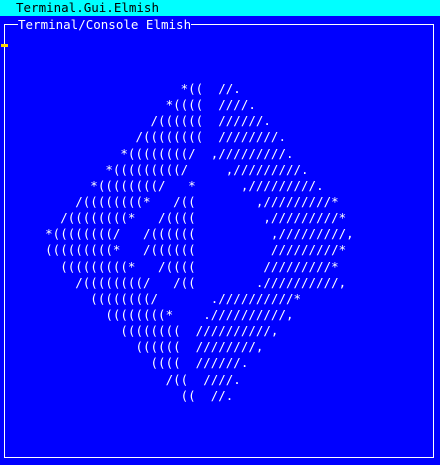  I want to click on logo-line: *(((( ////., so click(128, 105).